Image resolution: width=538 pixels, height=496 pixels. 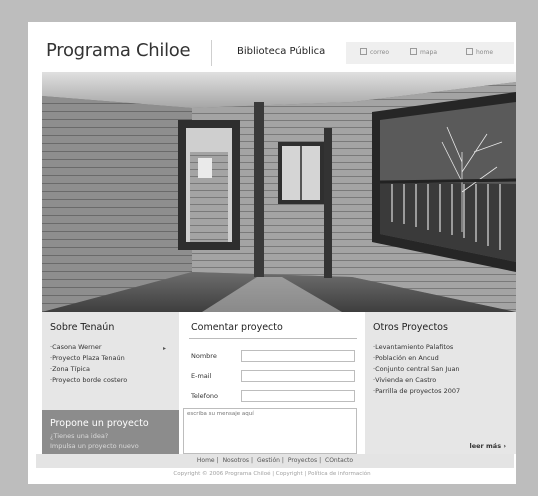 What do you see at coordinates (201, 376) in the screenshot?
I see `email-label: E-mail` at bounding box center [201, 376].